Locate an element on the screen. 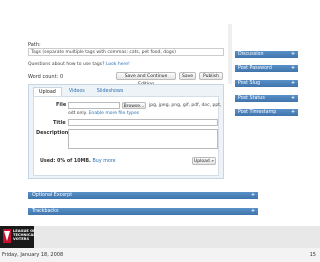 The width and height of the screenshot is (320, 262). sidebar-item-post-status: Post Status + is located at coordinates (266, 98).